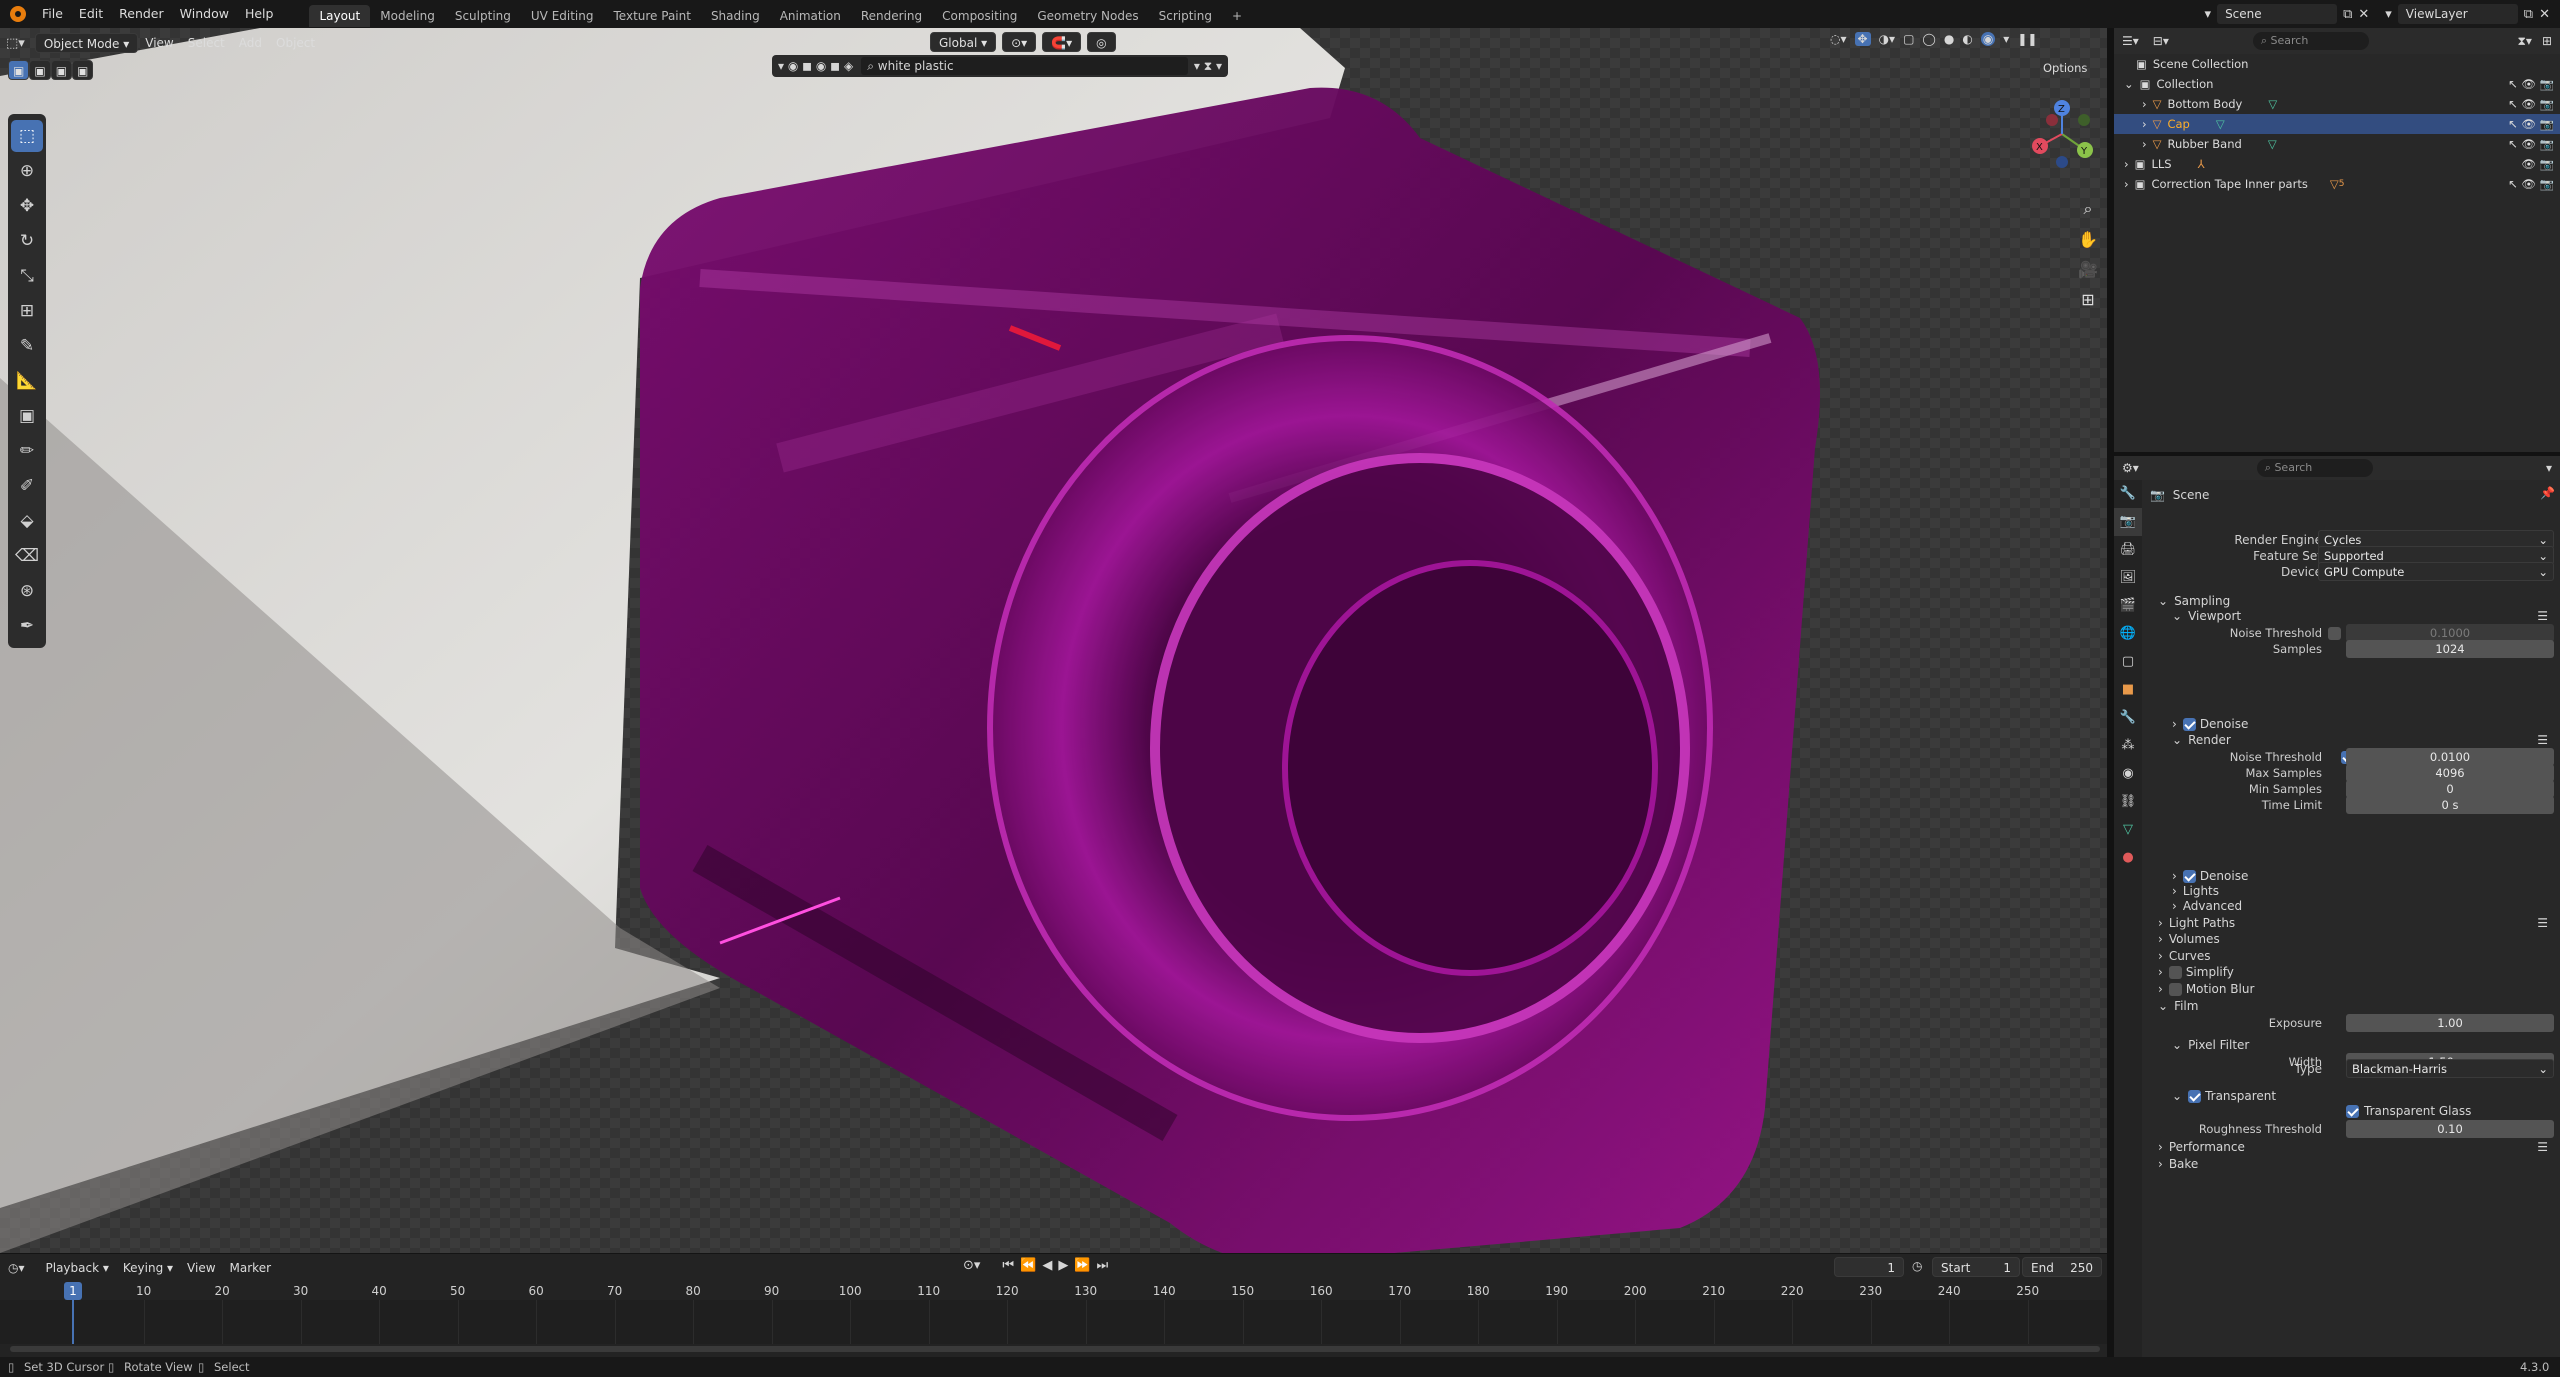  What do you see at coordinates (2128, 634) in the screenshot?
I see `world-tab-icon: 🌐` at bounding box center [2128, 634].